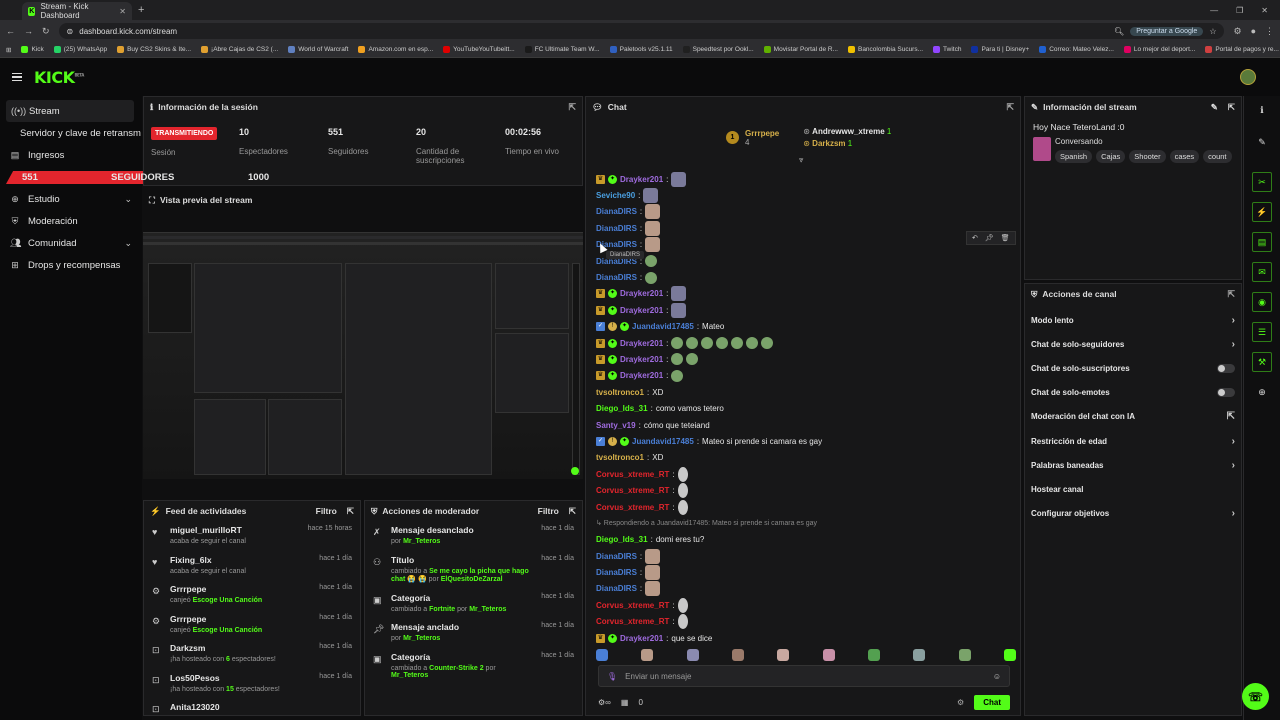 The width and height of the screenshot is (1280, 720). I want to click on channel-action-item: Configurar objetivos ›, so click(1133, 514).